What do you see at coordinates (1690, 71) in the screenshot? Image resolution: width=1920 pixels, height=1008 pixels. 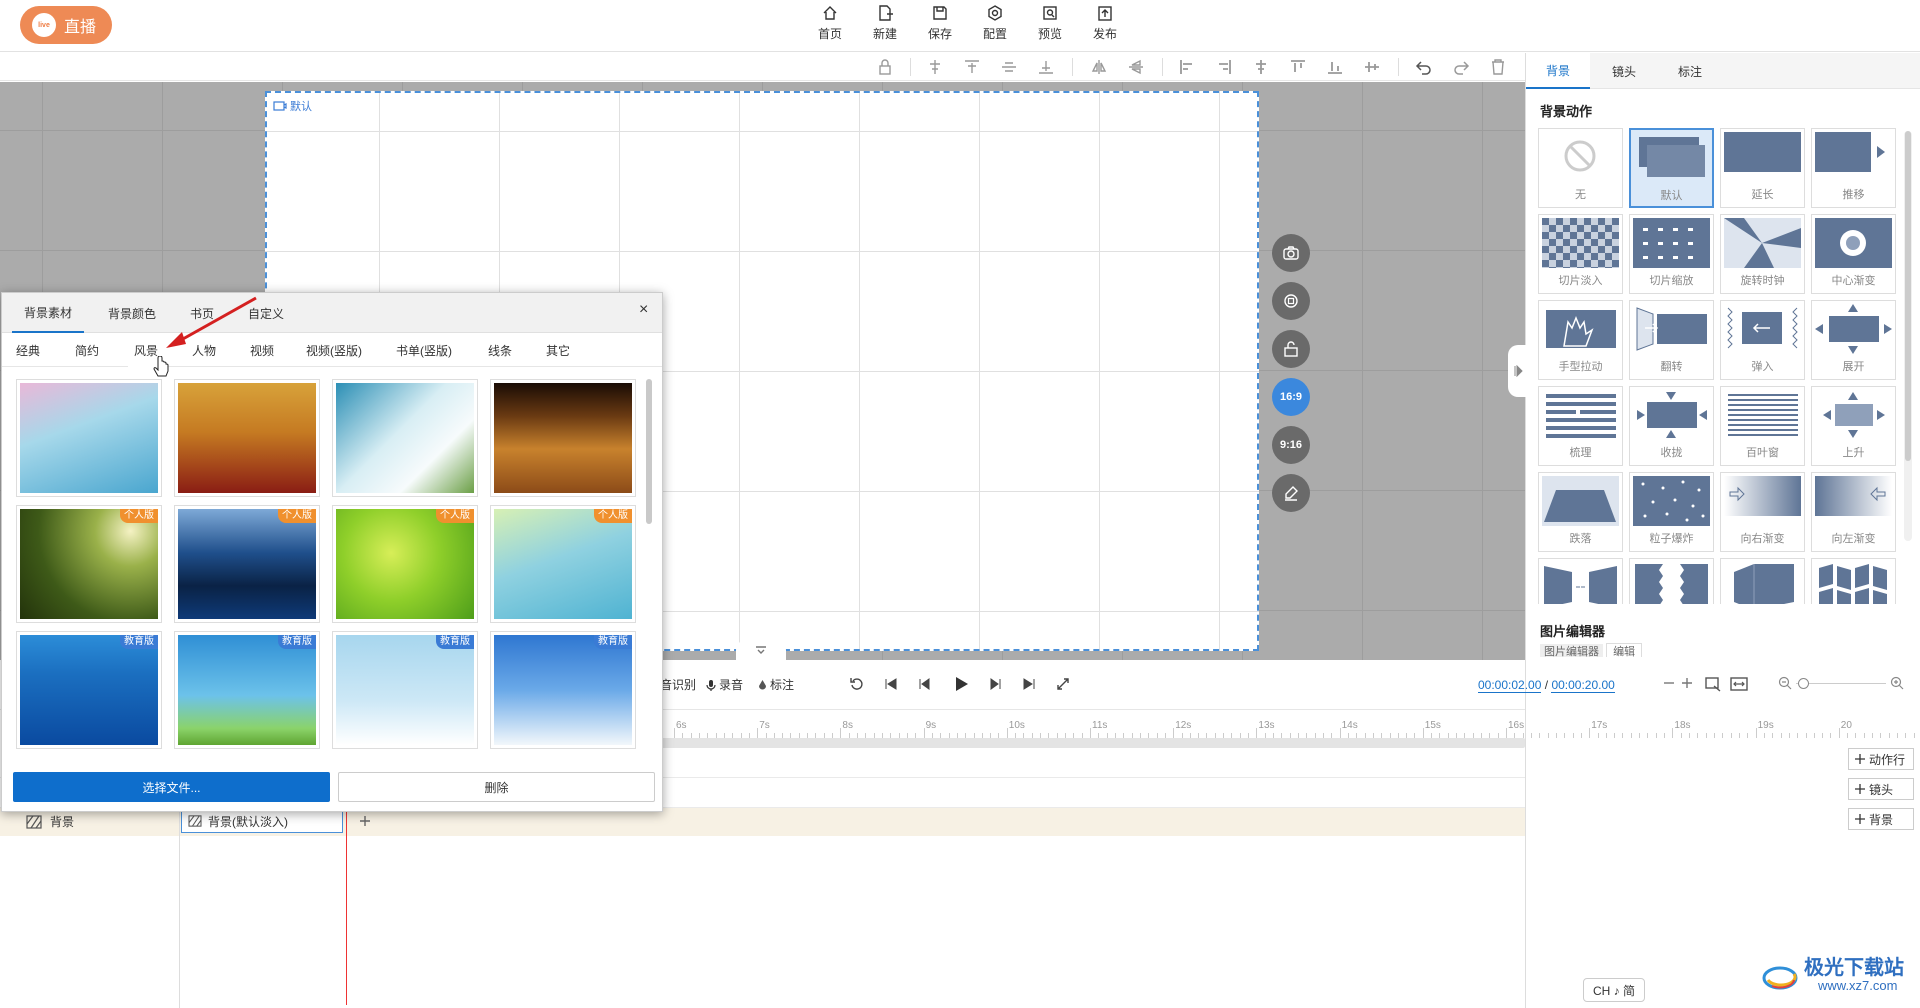 I see `tab-annotation: 标注` at bounding box center [1690, 71].